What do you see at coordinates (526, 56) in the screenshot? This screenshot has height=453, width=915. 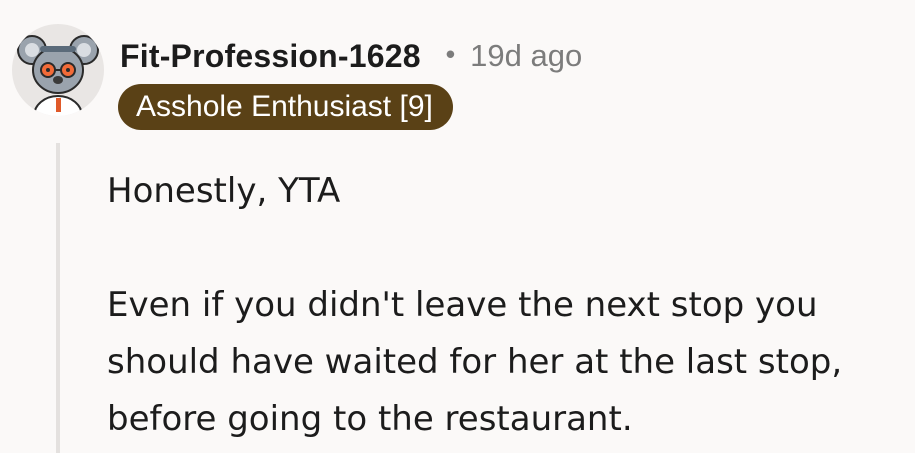 I see `timestamp: 19d ago` at bounding box center [526, 56].